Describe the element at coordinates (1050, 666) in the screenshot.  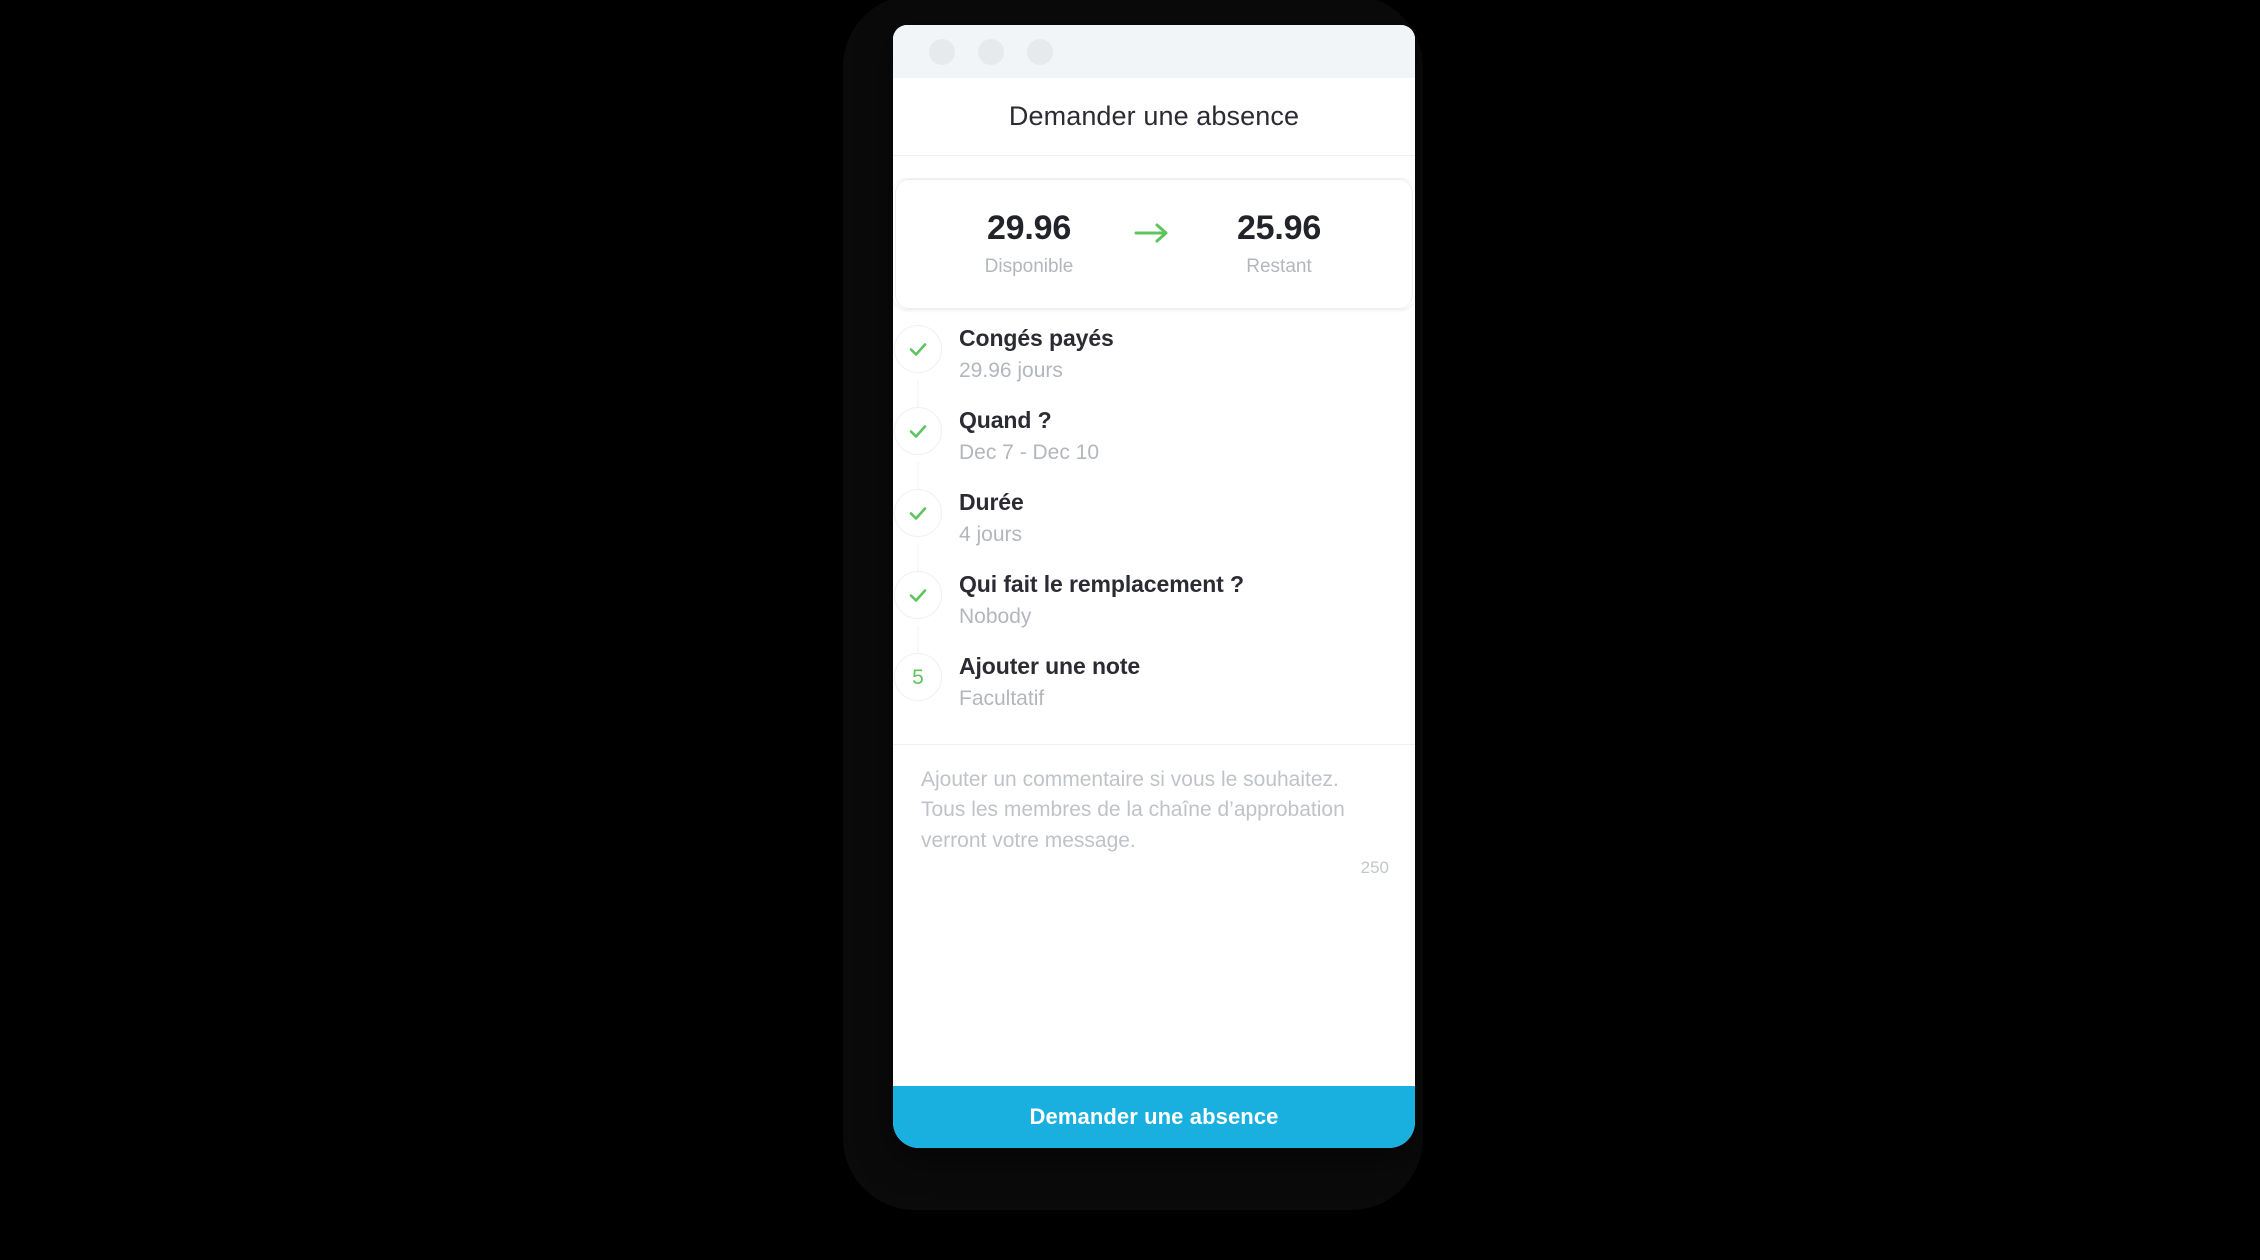
I see `step-title: Ajouter une note` at that location.